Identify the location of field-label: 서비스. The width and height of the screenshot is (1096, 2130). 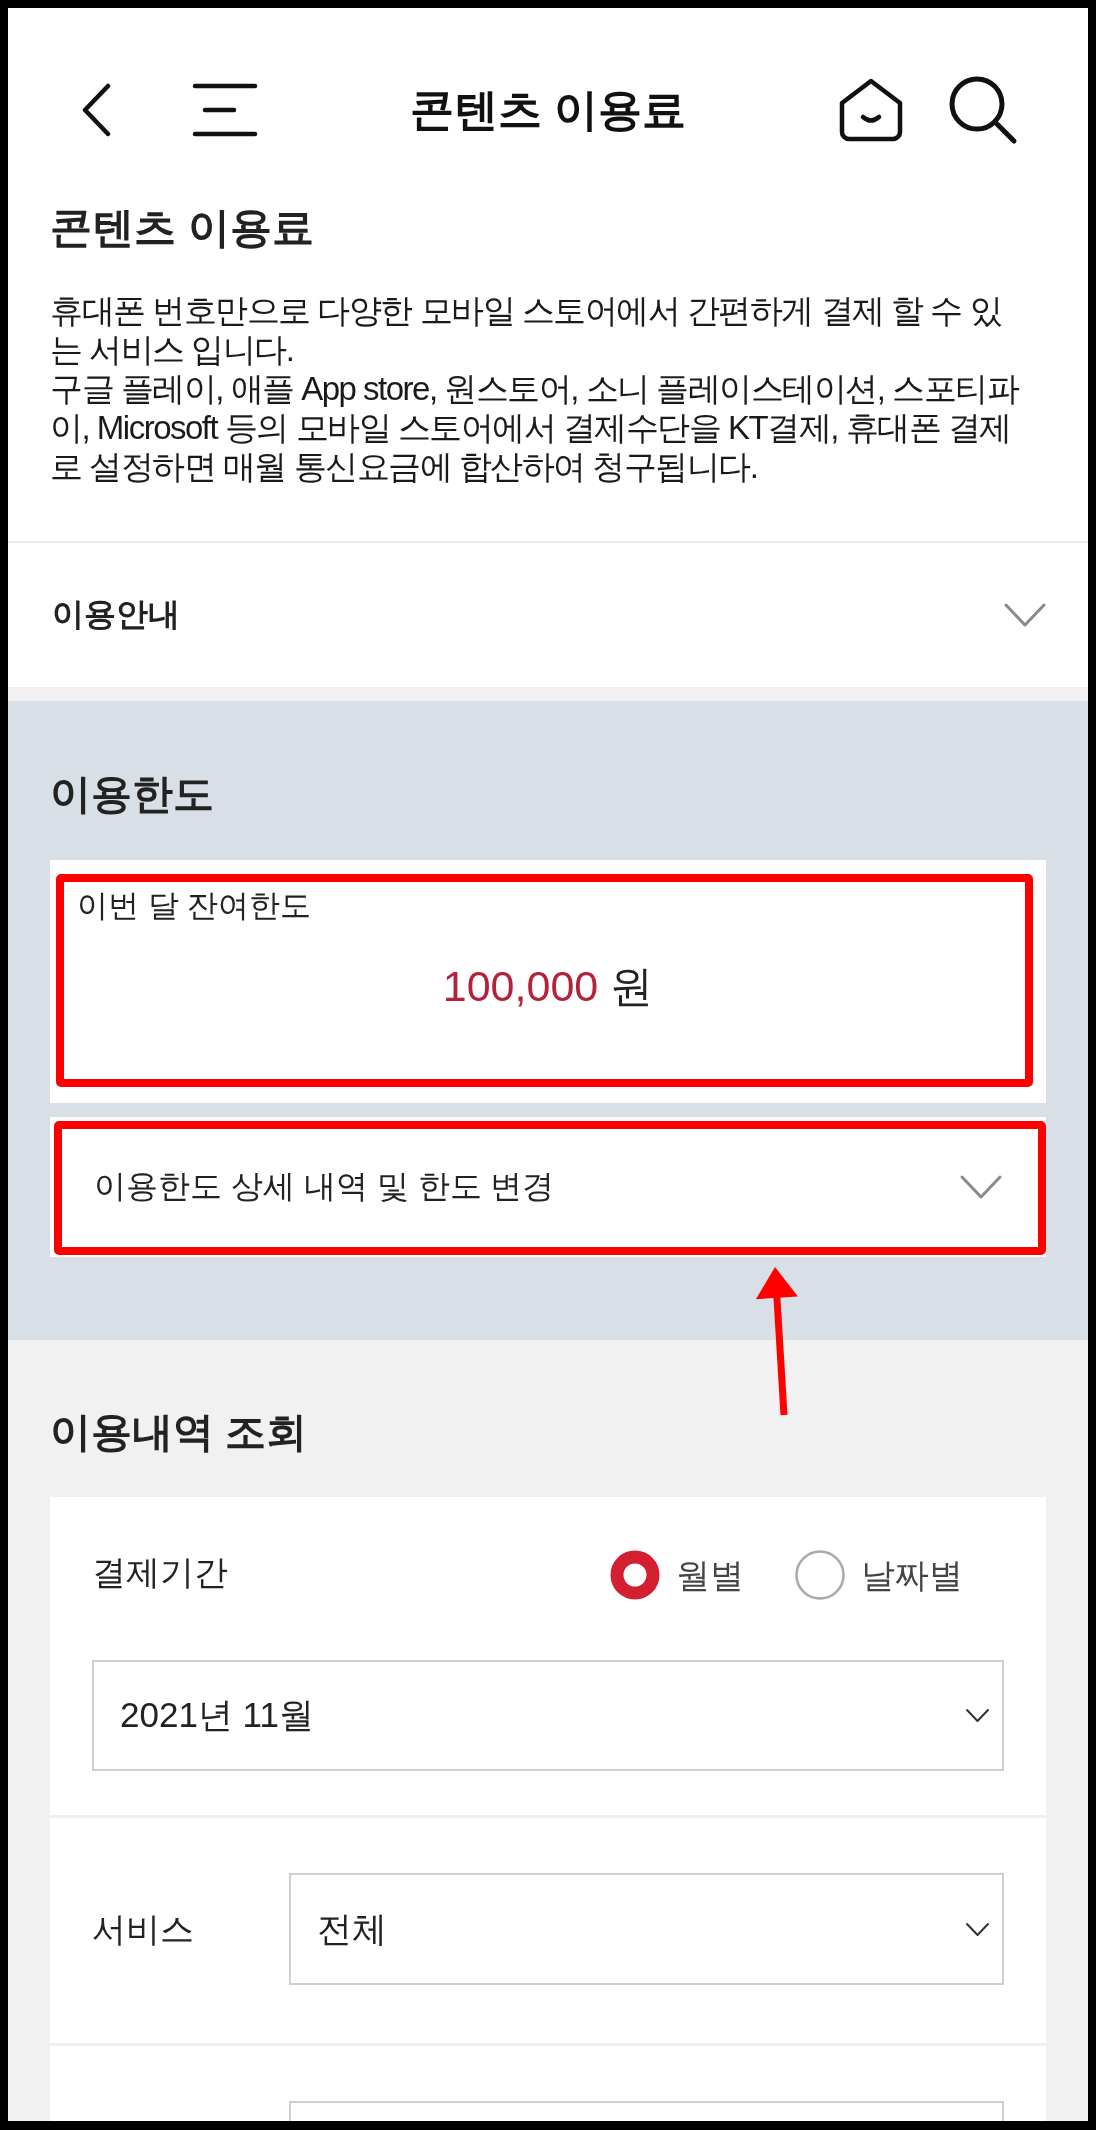
(143, 1929).